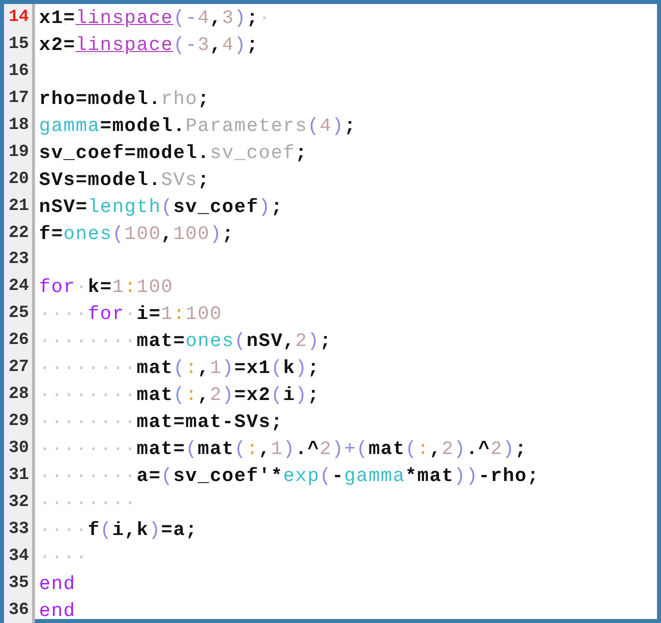 This screenshot has width=661, height=623. Describe the element at coordinates (19, 45) in the screenshot. I see `line-number: 15` at that location.